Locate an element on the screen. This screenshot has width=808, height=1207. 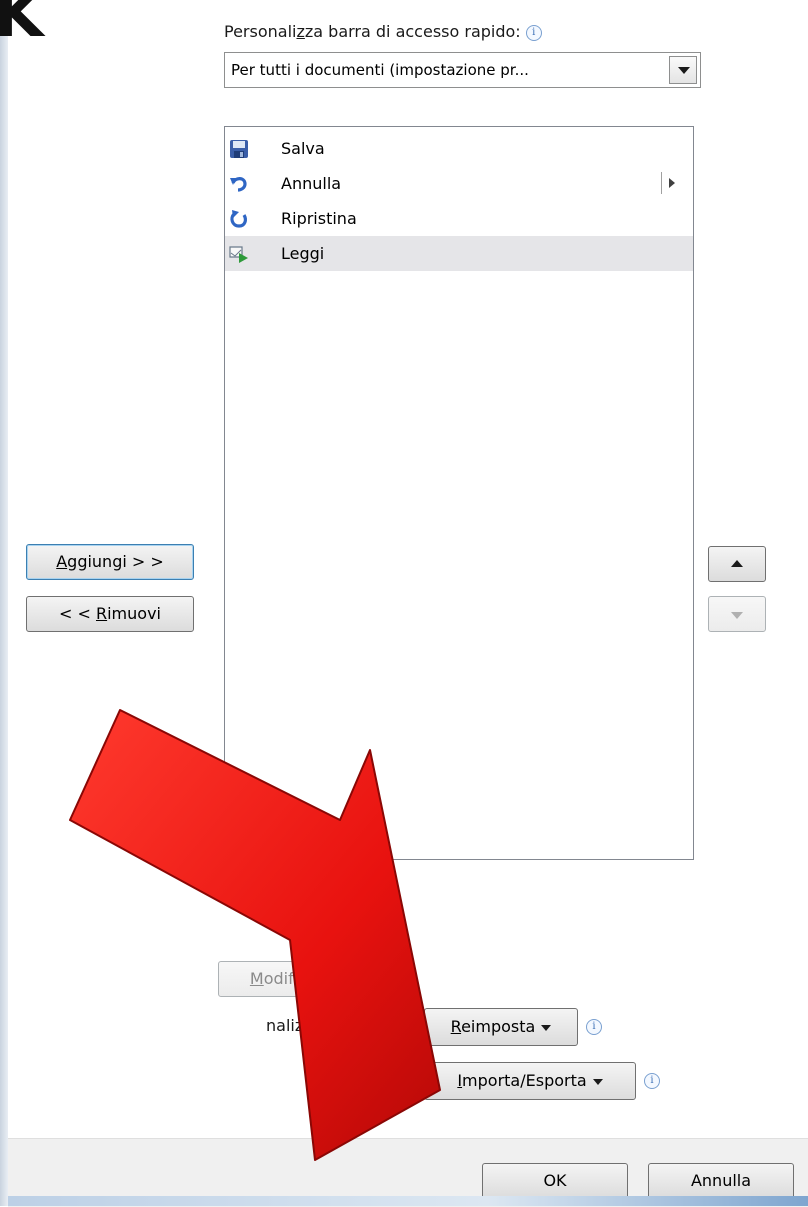
move-down-button is located at coordinates (737, 614).